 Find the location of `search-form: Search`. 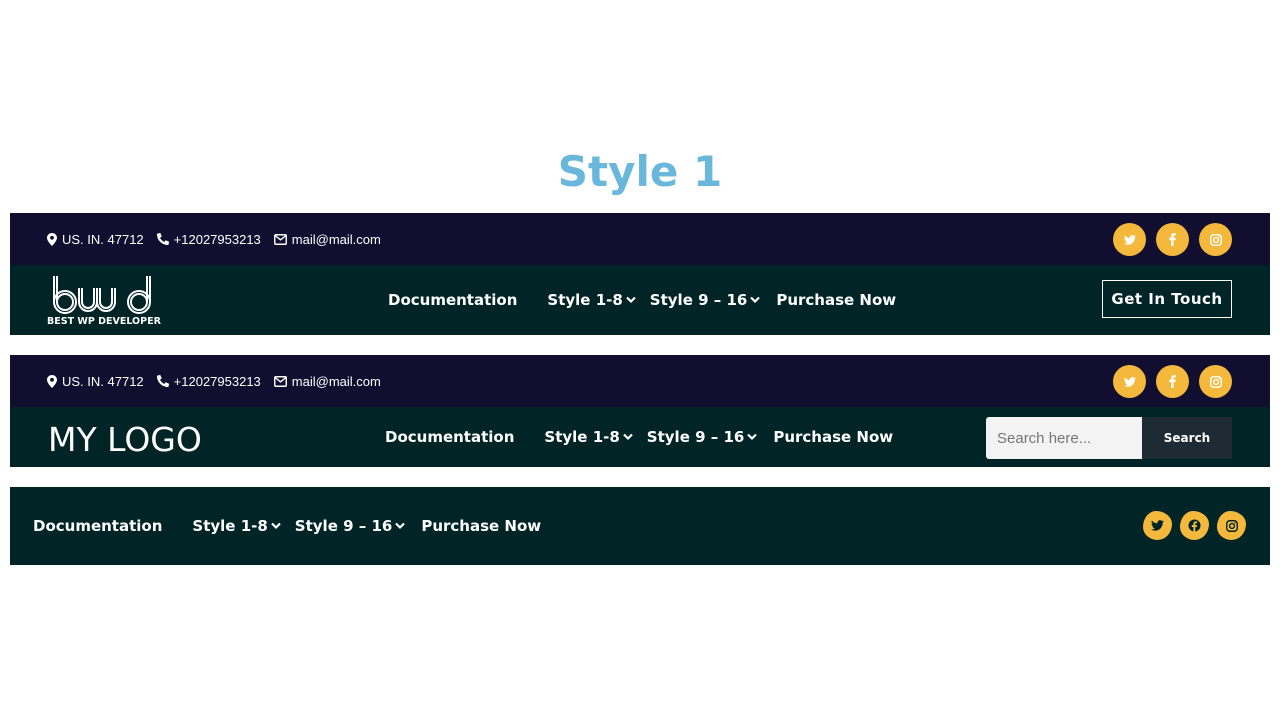

search-form: Search is located at coordinates (1109, 438).